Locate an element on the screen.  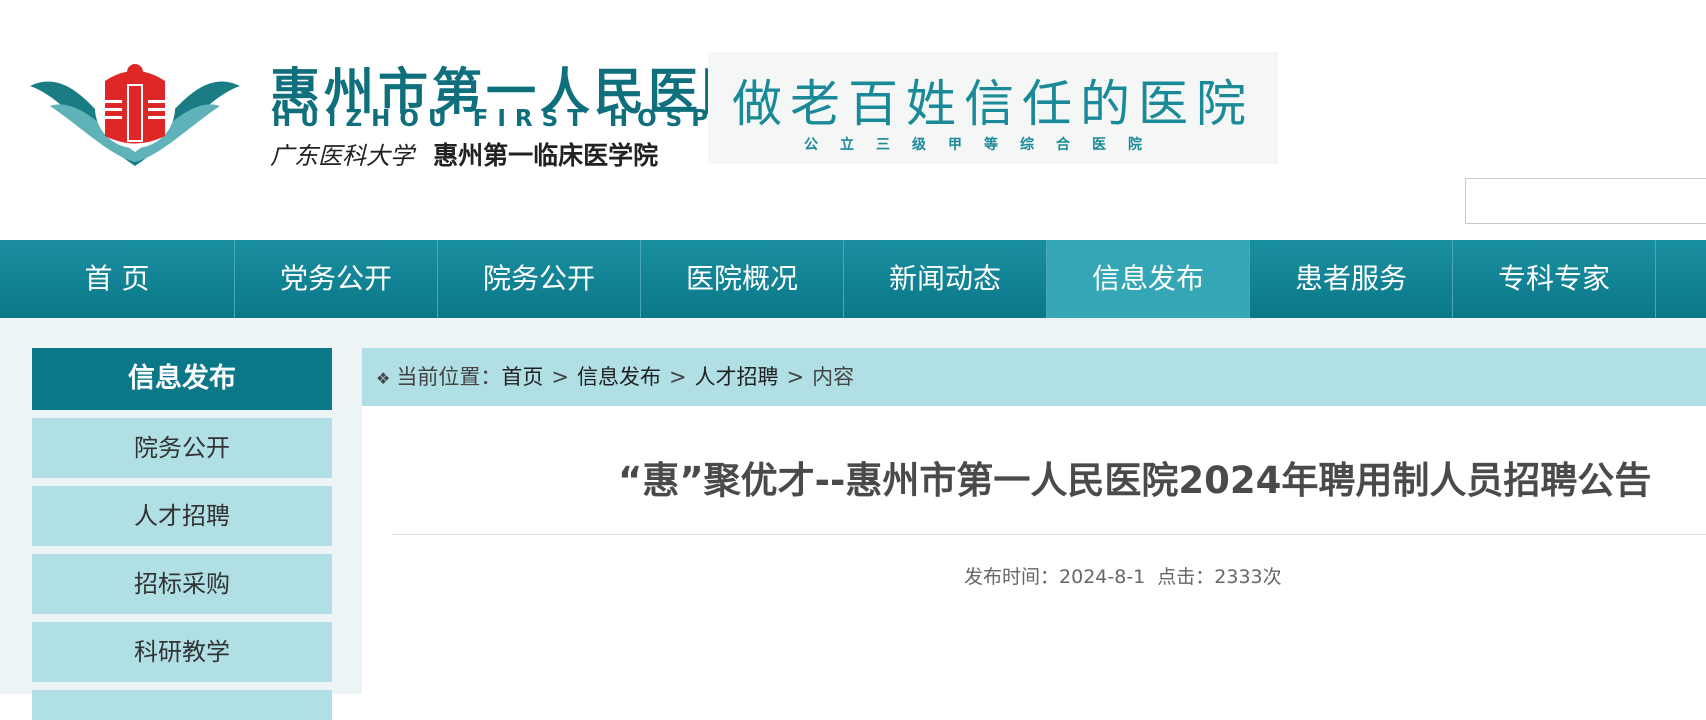
click-count: 2333次 is located at coordinates (1248, 577).